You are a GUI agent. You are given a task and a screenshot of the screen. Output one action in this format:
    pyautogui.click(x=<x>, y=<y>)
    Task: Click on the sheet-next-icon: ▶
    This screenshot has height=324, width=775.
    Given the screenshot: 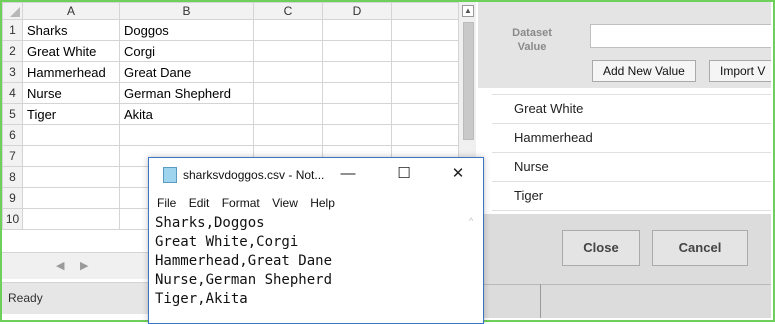 What is the action you would take?
    pyautogui.click(x=84, y=265)
    